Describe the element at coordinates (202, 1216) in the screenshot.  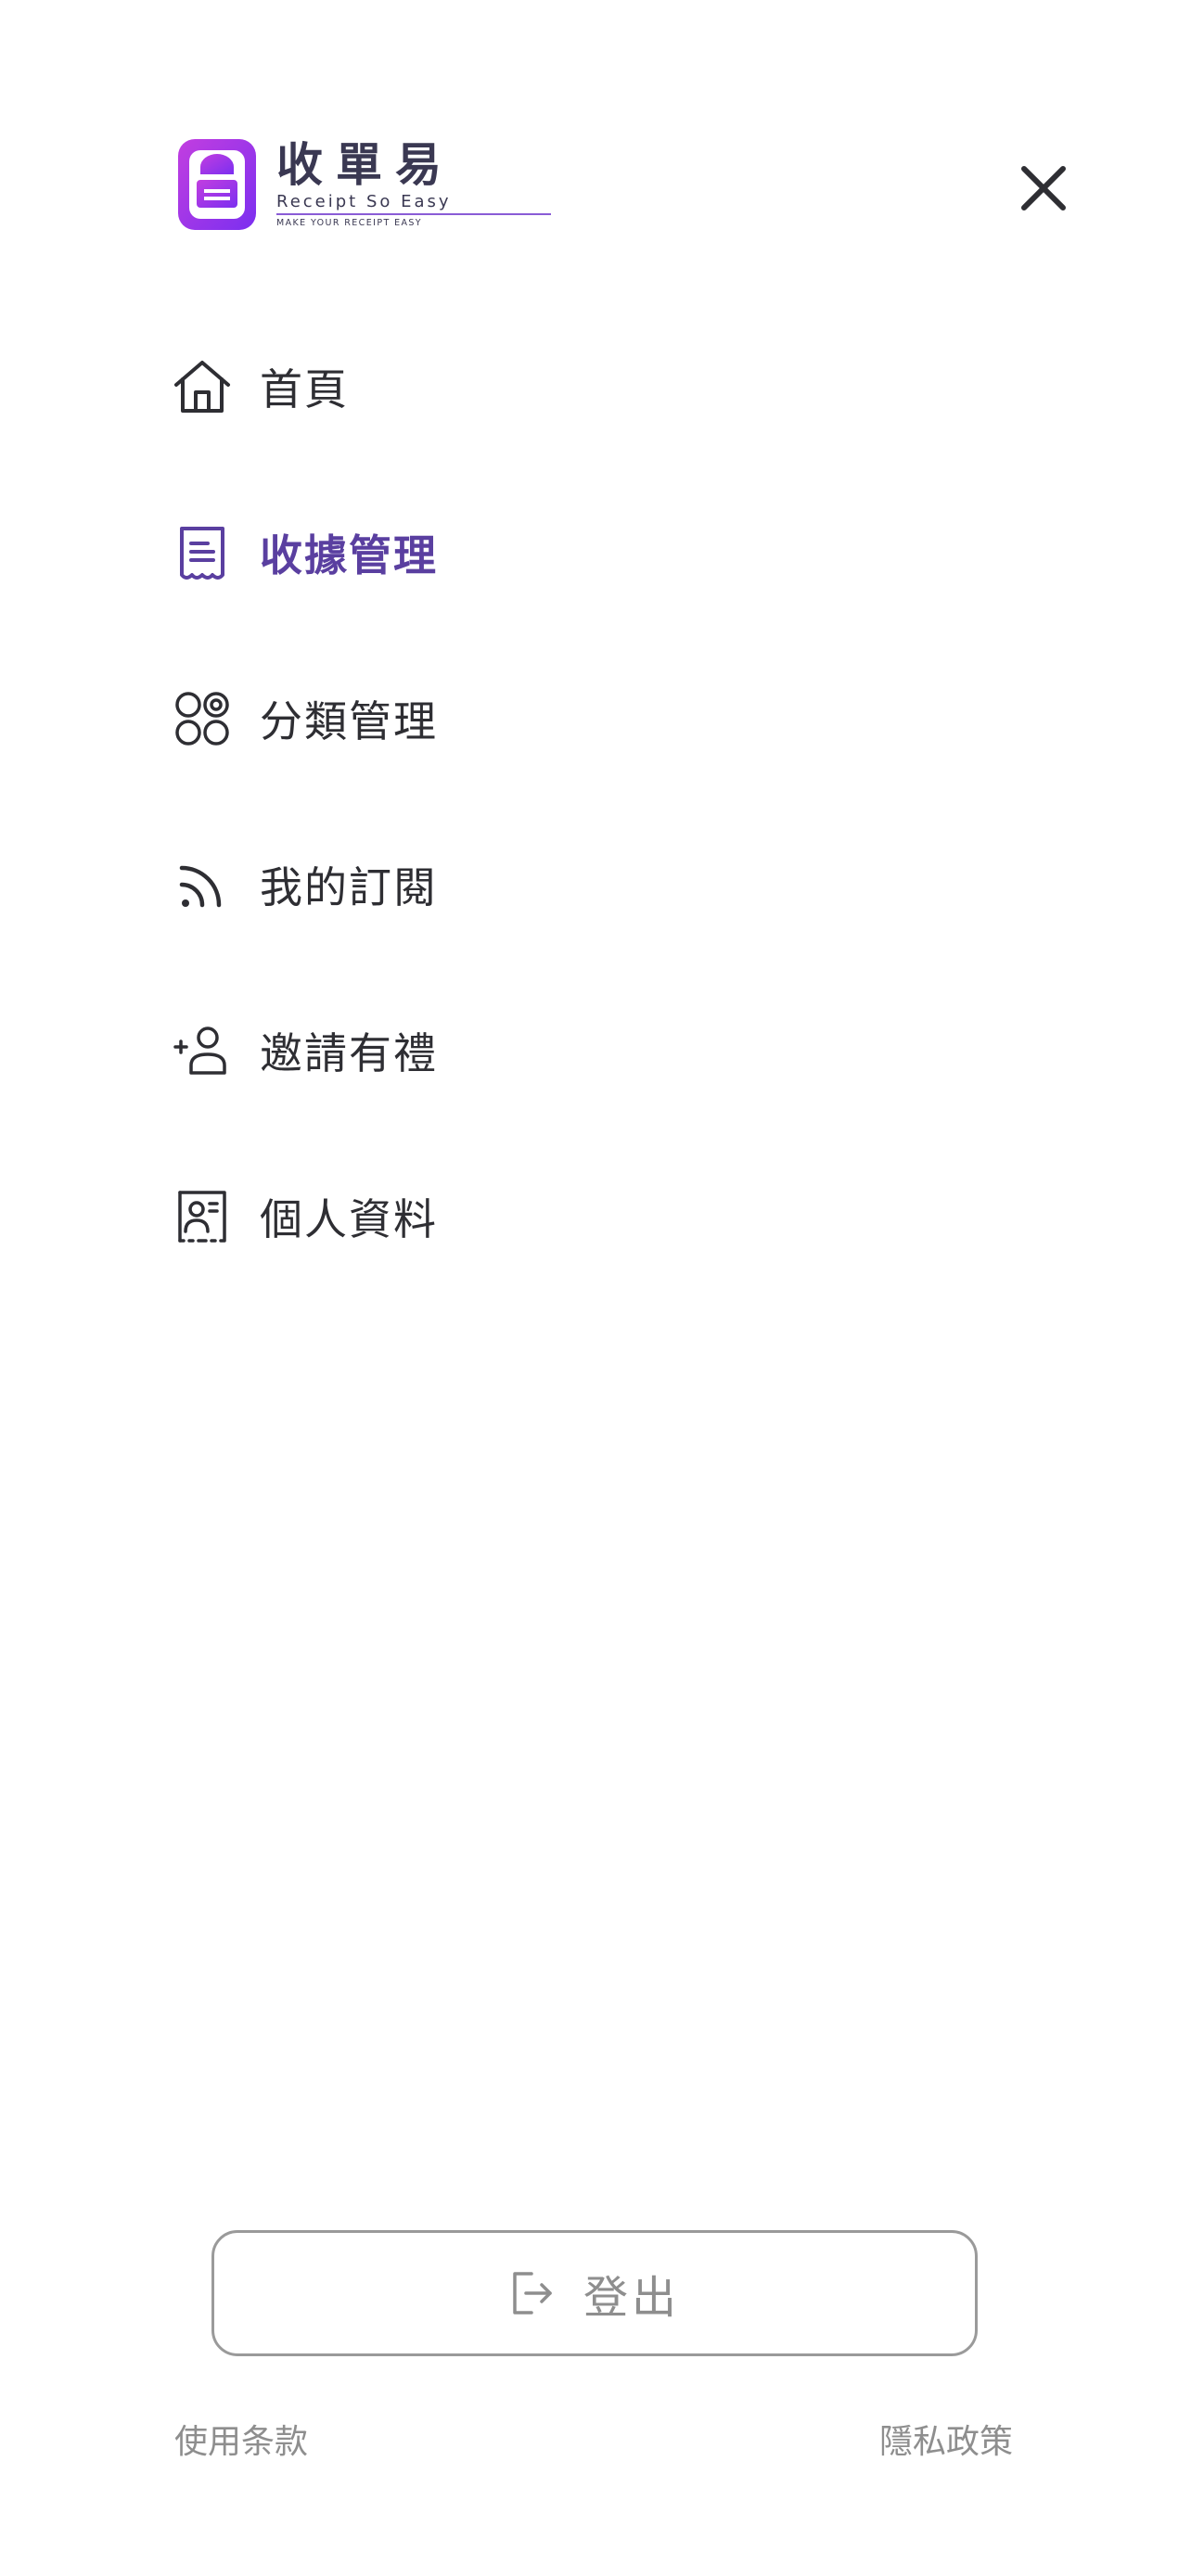
I see `profile-icon` at that location.